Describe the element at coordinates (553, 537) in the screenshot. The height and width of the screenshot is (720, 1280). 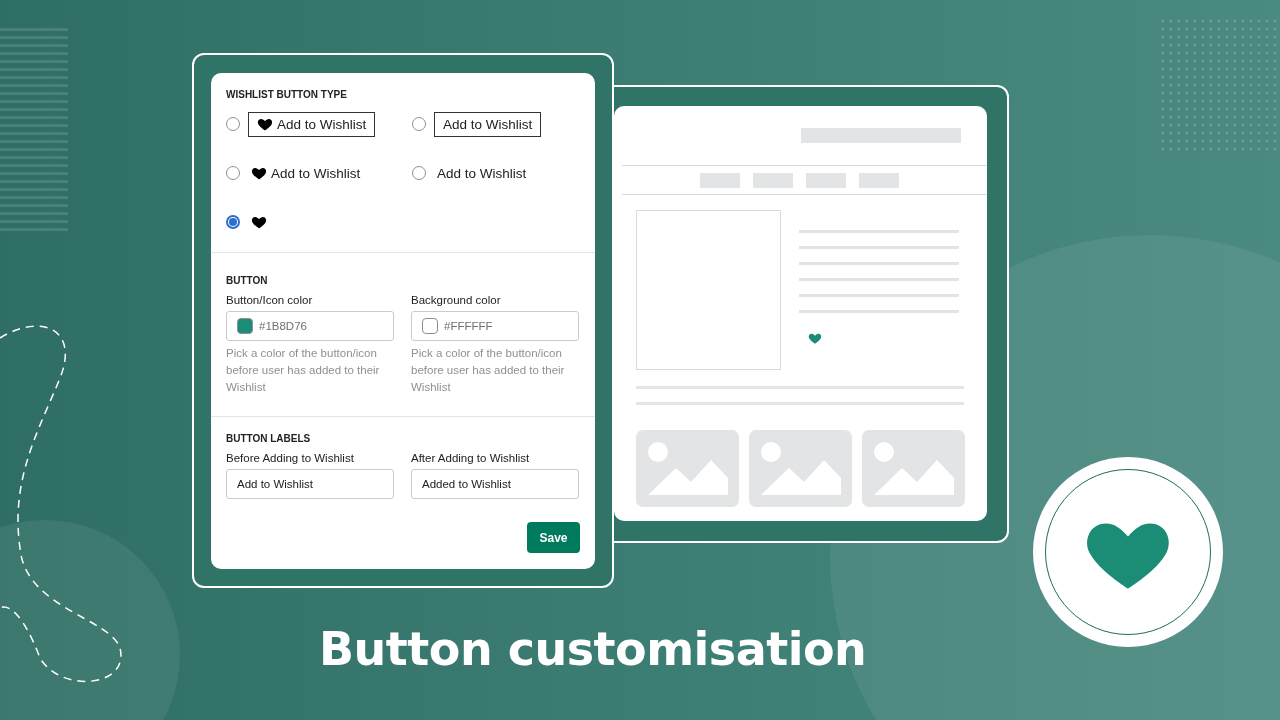
I see `save-button: Save` at that location.